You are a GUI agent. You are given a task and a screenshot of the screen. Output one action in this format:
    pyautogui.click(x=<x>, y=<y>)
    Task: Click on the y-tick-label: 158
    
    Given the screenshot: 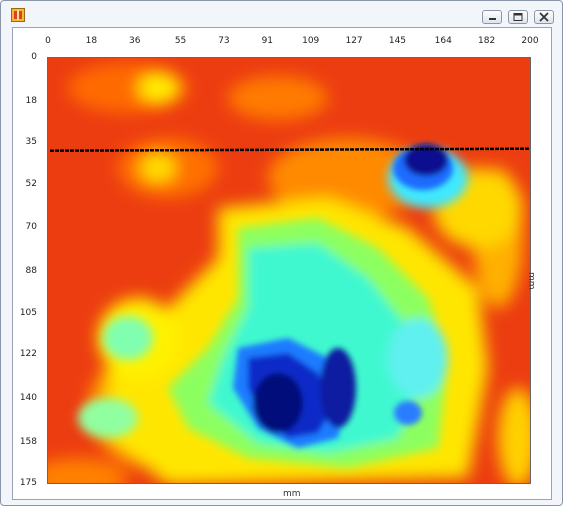 What is the action you would take?
    pyautogui.click(x=28, y=441)
    